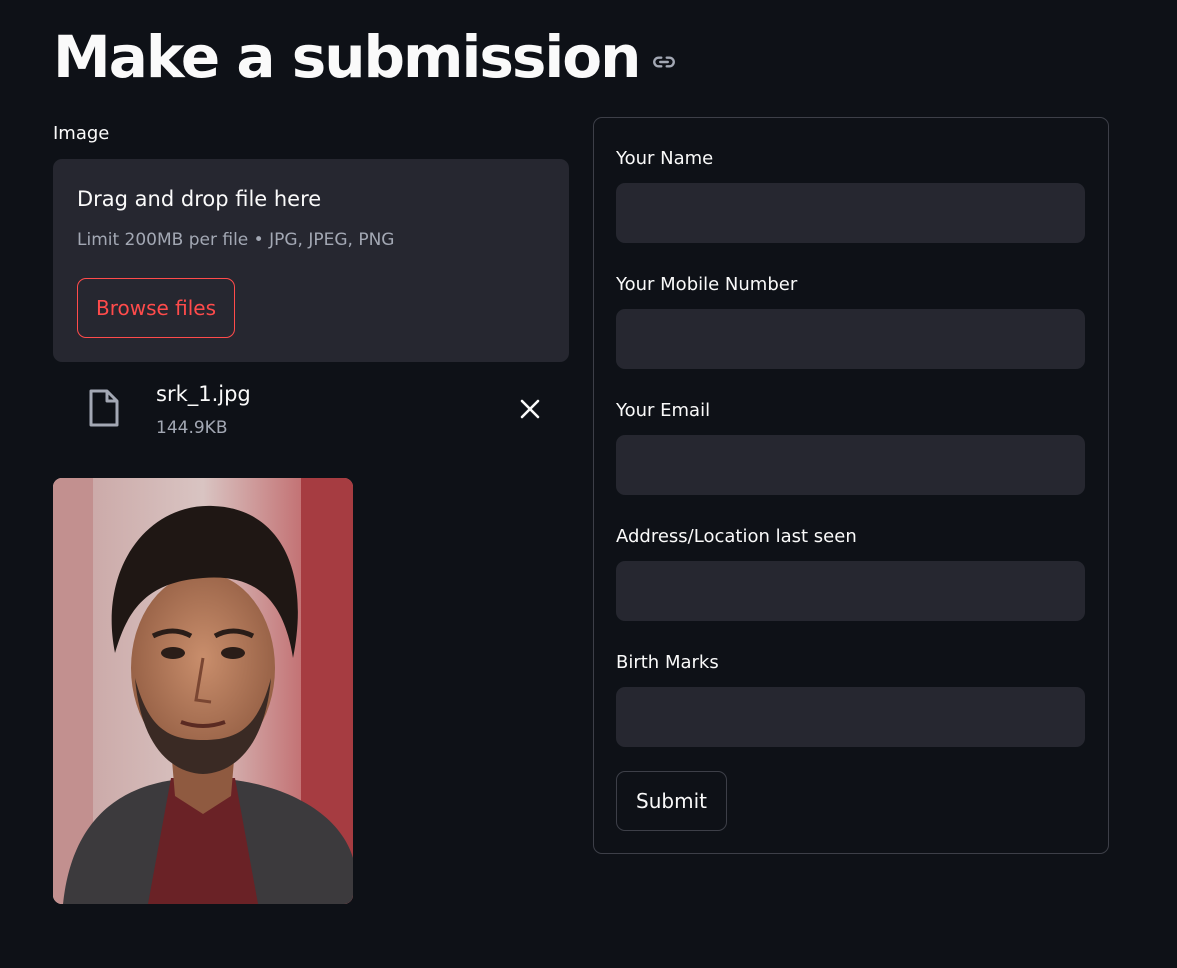 The width and height of the screenshot is (1177, 968). What do you see at coordinates (850, 717) in the screenshot?
I see `birth-marks-input` at bounding box center [850, 717].